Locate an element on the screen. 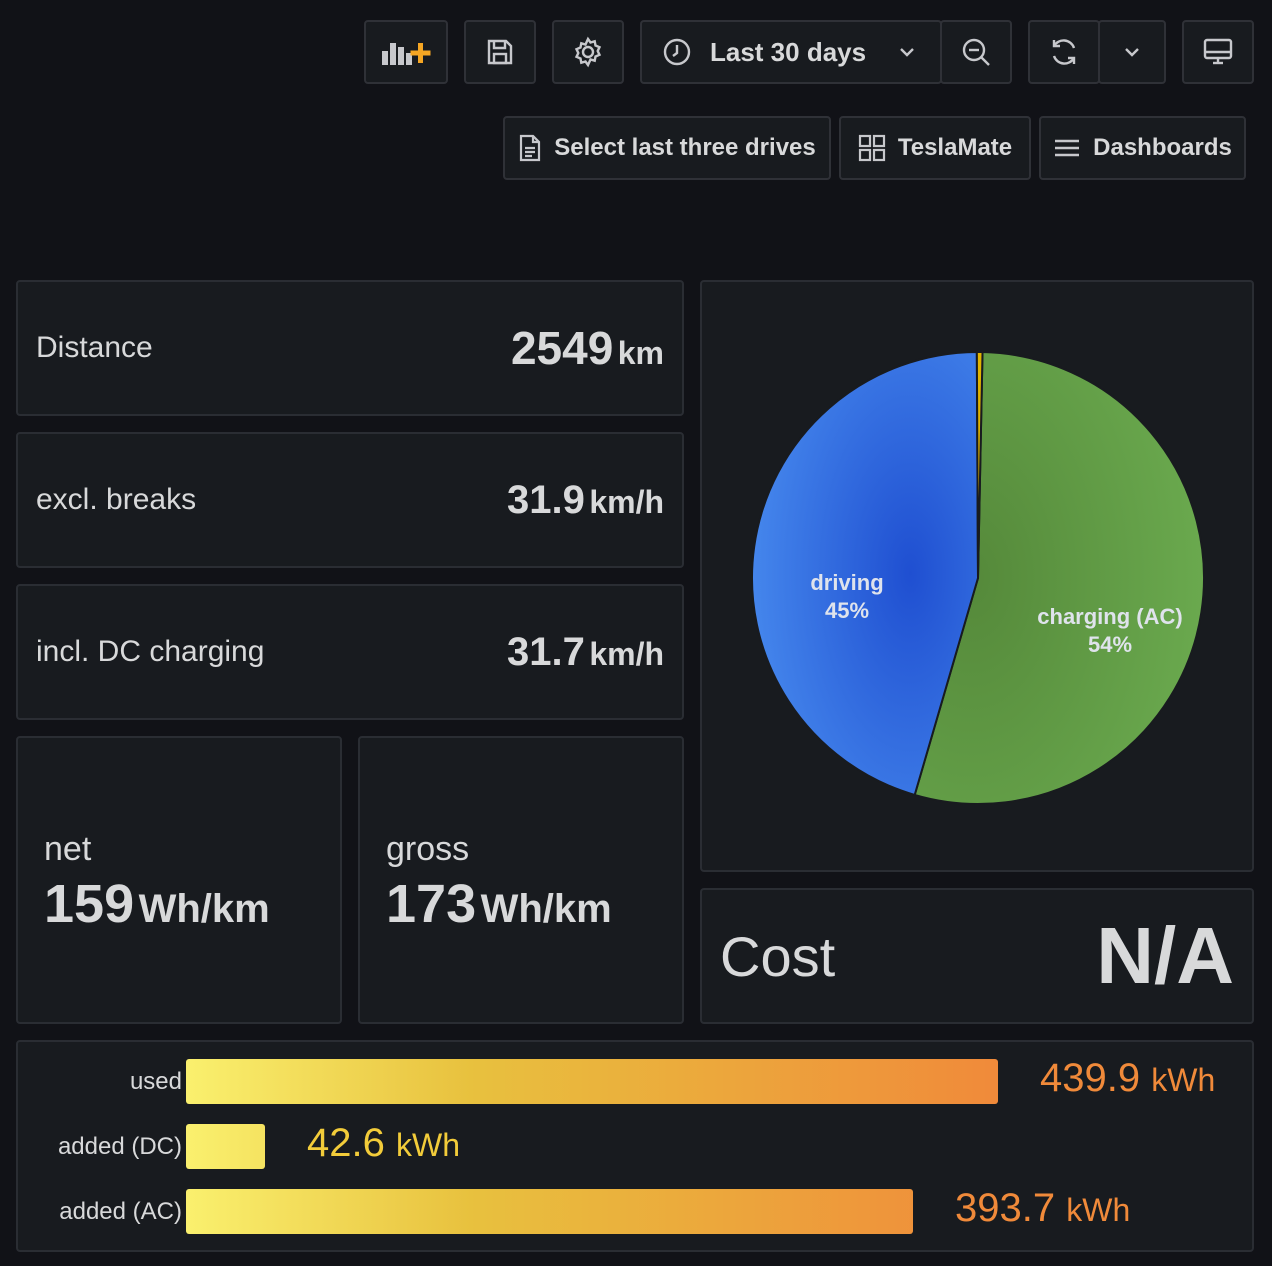  added-ac-value: 393.7 kWh is located at coordinates (1043, 1208).